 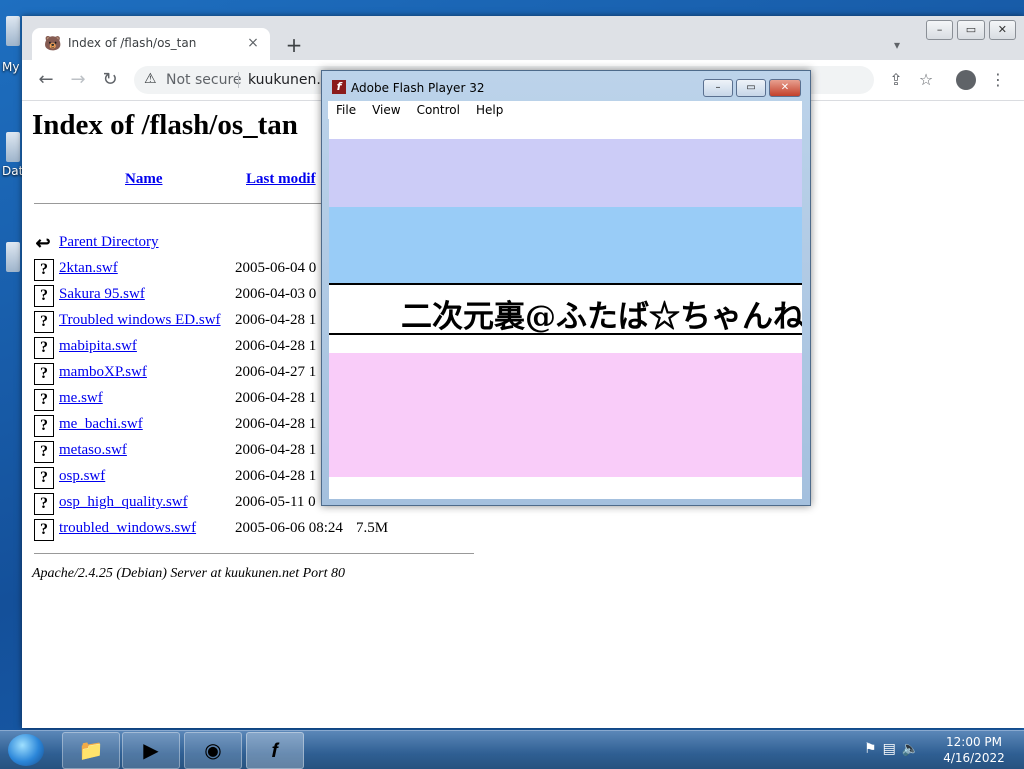 I want to click on menu-file: File, so click(x=346, y=110).